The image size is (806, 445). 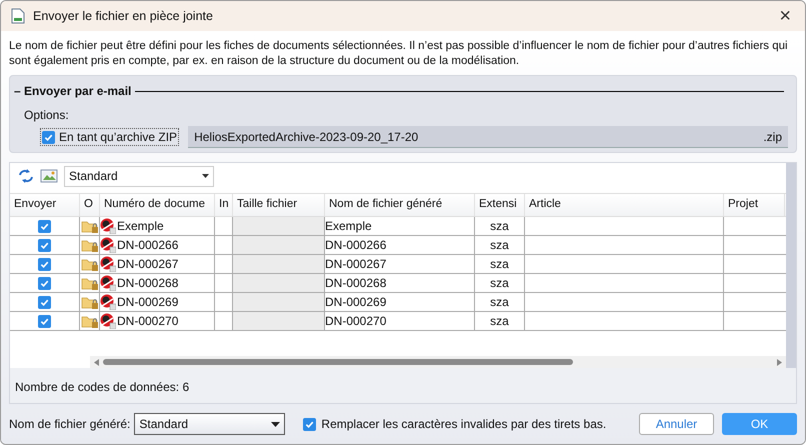 What do you see at coordinates (399, 54) in the screenshot?
I see `description-text: Le nom de fichier peut être défini pour les fiches de documents sélectionnées. Il n’est pas possible d’influencer le nom de fichier pour d’autres fichiers qui sont également pris en compte, par ex. en raison de la structure du document ou de la modélisation.` at bounding box center [399, 54].